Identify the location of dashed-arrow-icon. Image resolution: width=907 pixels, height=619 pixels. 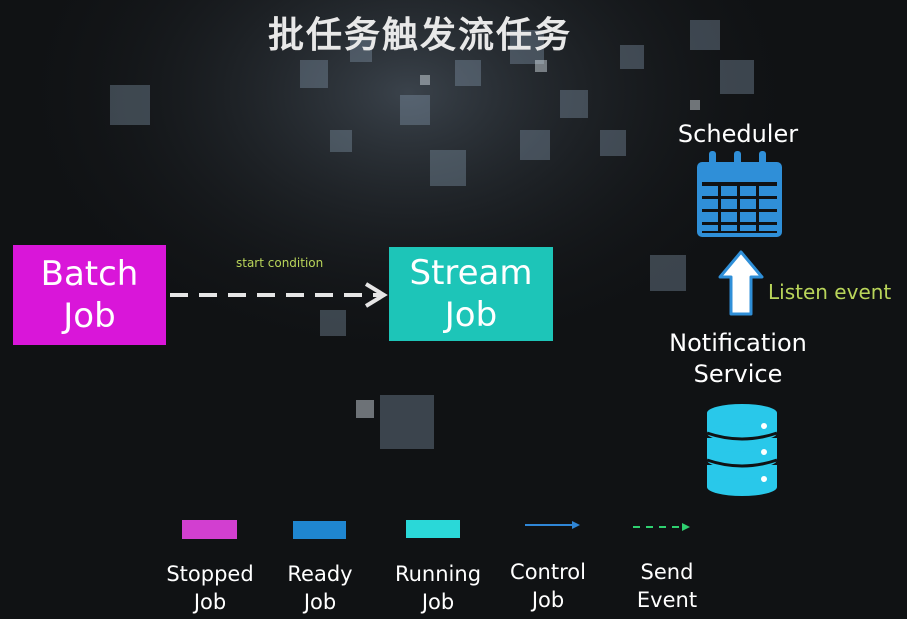
(279, 295).